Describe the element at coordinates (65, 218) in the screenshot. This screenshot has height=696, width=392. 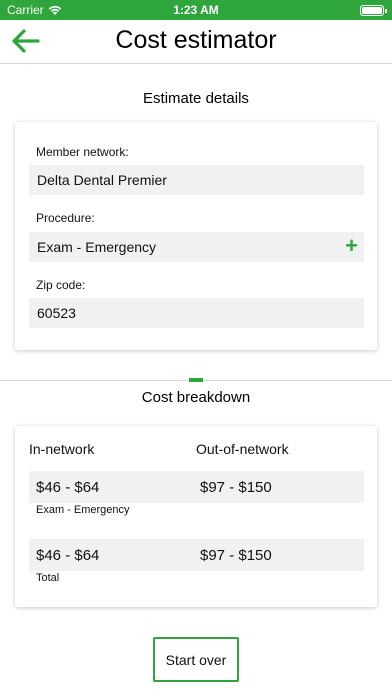
I see `procedure-label: Procedure:` at that location.